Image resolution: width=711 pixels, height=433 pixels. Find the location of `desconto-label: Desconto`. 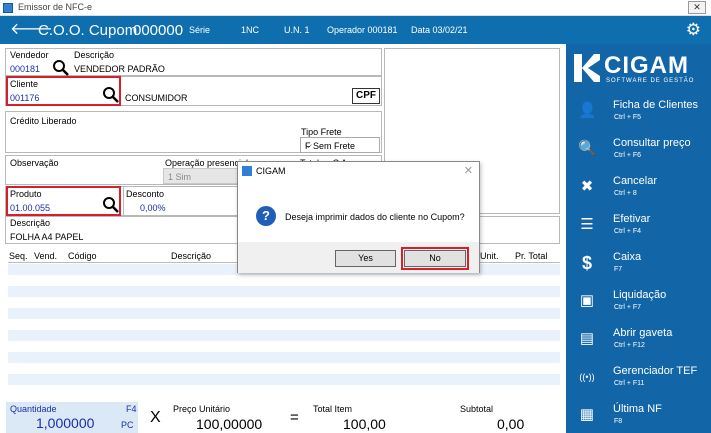

desconto-label: Desconto is located at coordinates (145, 194).